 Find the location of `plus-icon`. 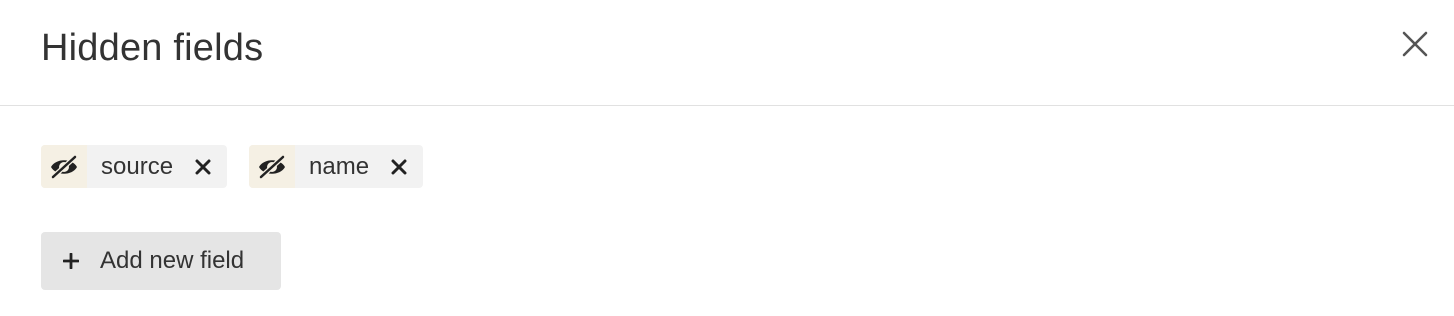

plus-icon is located at coordinates (71, 261).